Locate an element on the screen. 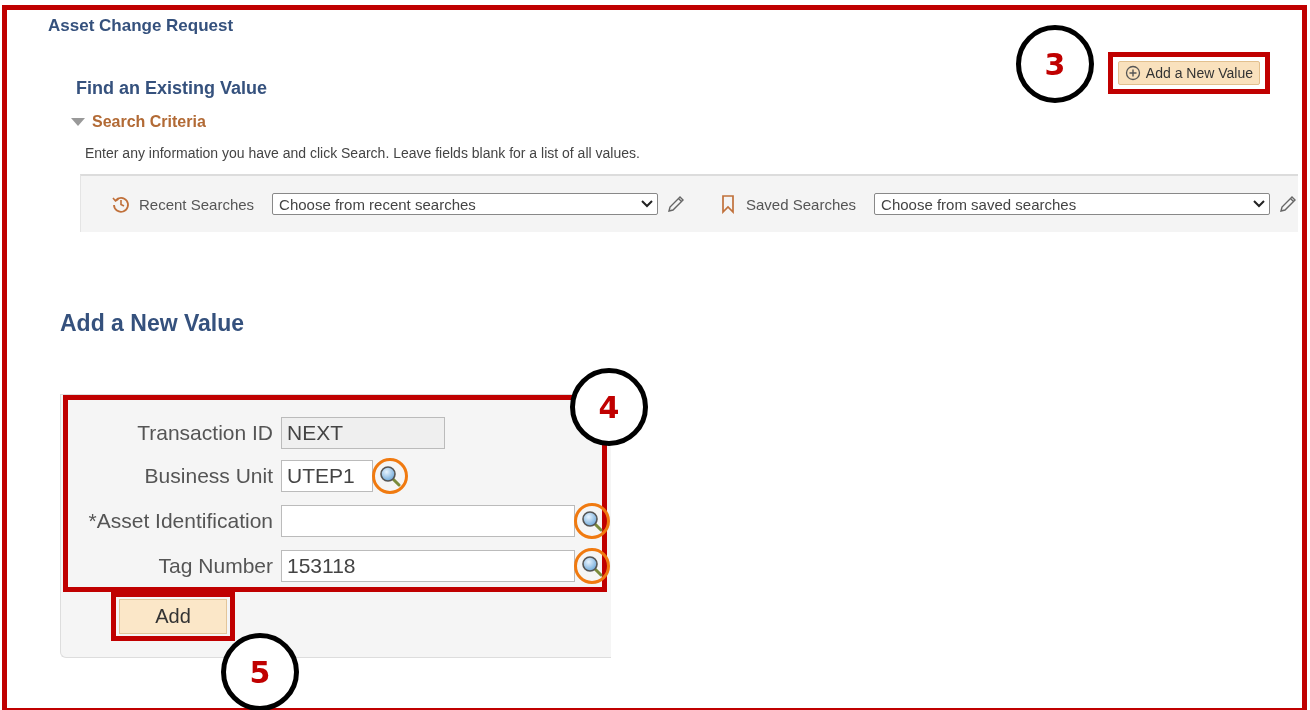 Image resolution: width=1310 pixels, height=710 pixels. plus-icon is located at coordinates (1132, 73).